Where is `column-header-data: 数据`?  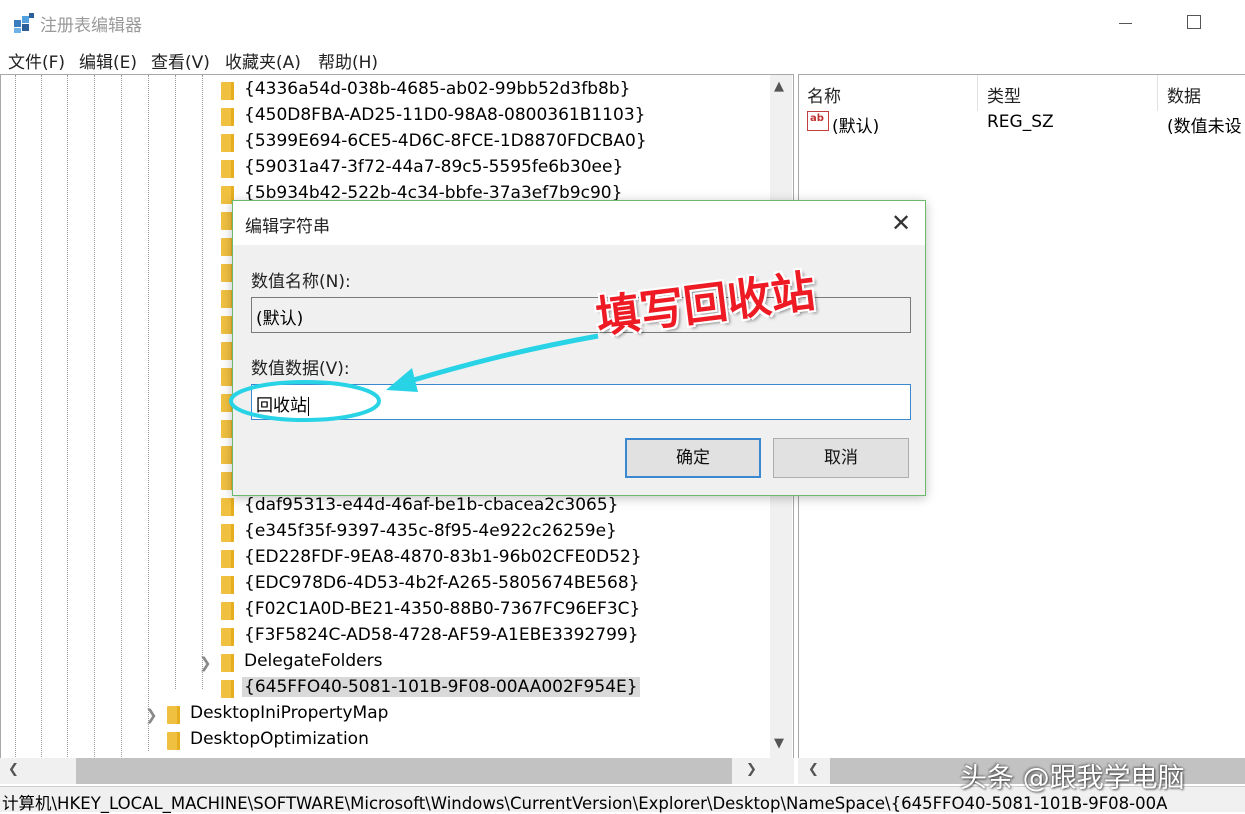
column-header-data: 数据 is located at coordinates (1184, 94).